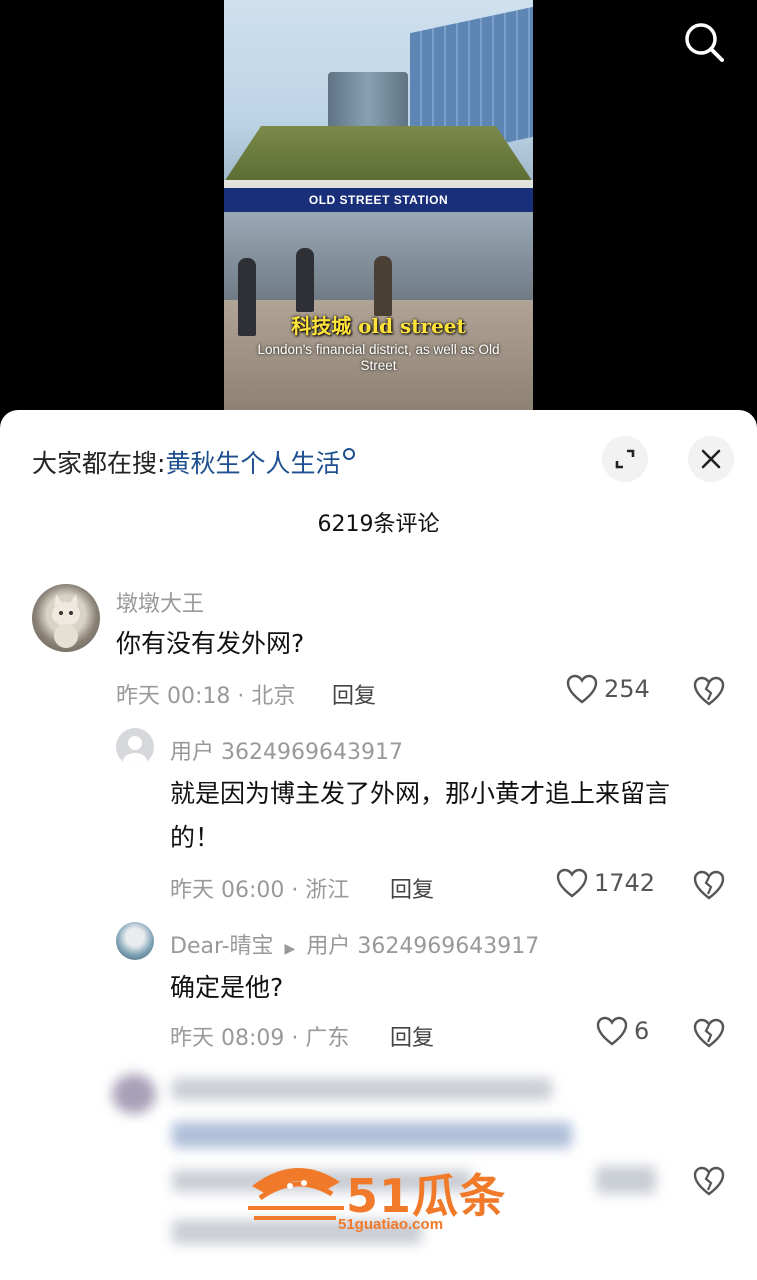 The image size is (757, 1280). What do you see at coordinates (378, 1197) in the screenshot?
I see `watermark: 51瓜条 51guatiao.com` at bounding box center [378, 1197].